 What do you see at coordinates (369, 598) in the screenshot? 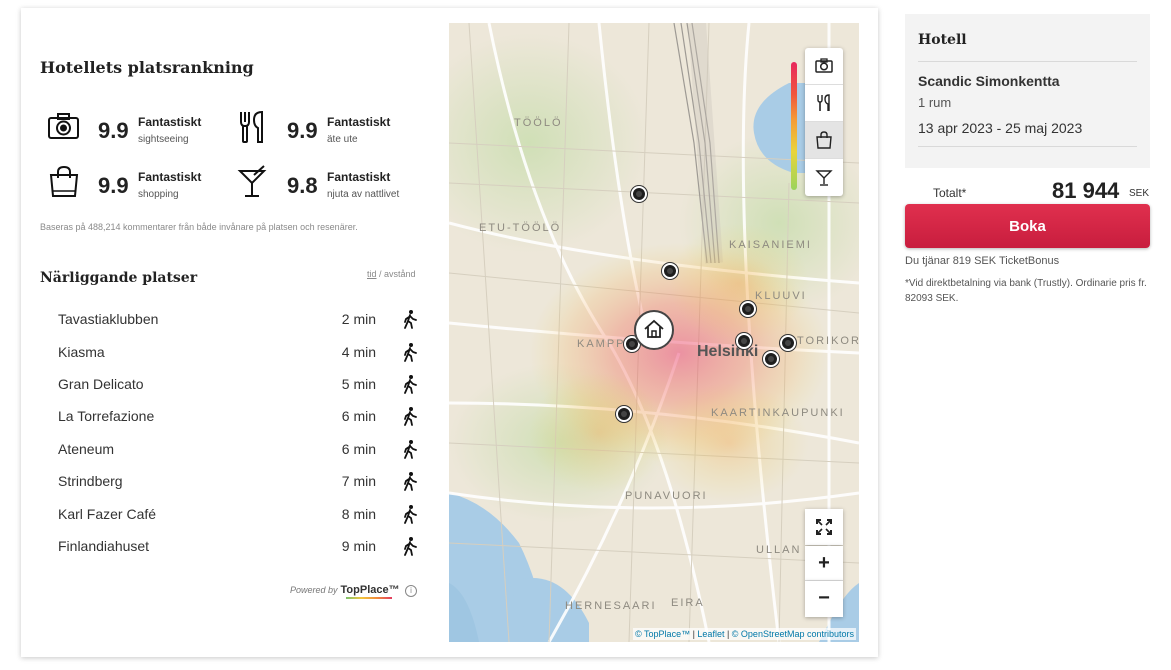
I see `topplace-logo-bar` at bounding box center [369, 598].